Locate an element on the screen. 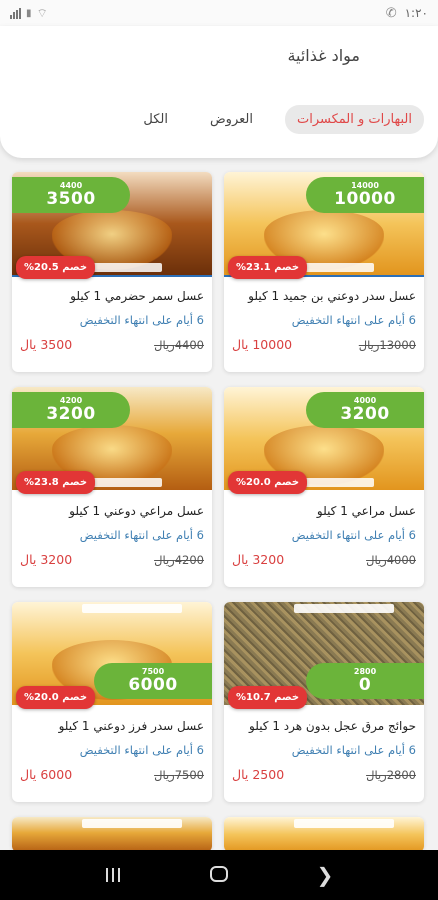  price-banner: 2800 0 is located at coordinates (365, 681).